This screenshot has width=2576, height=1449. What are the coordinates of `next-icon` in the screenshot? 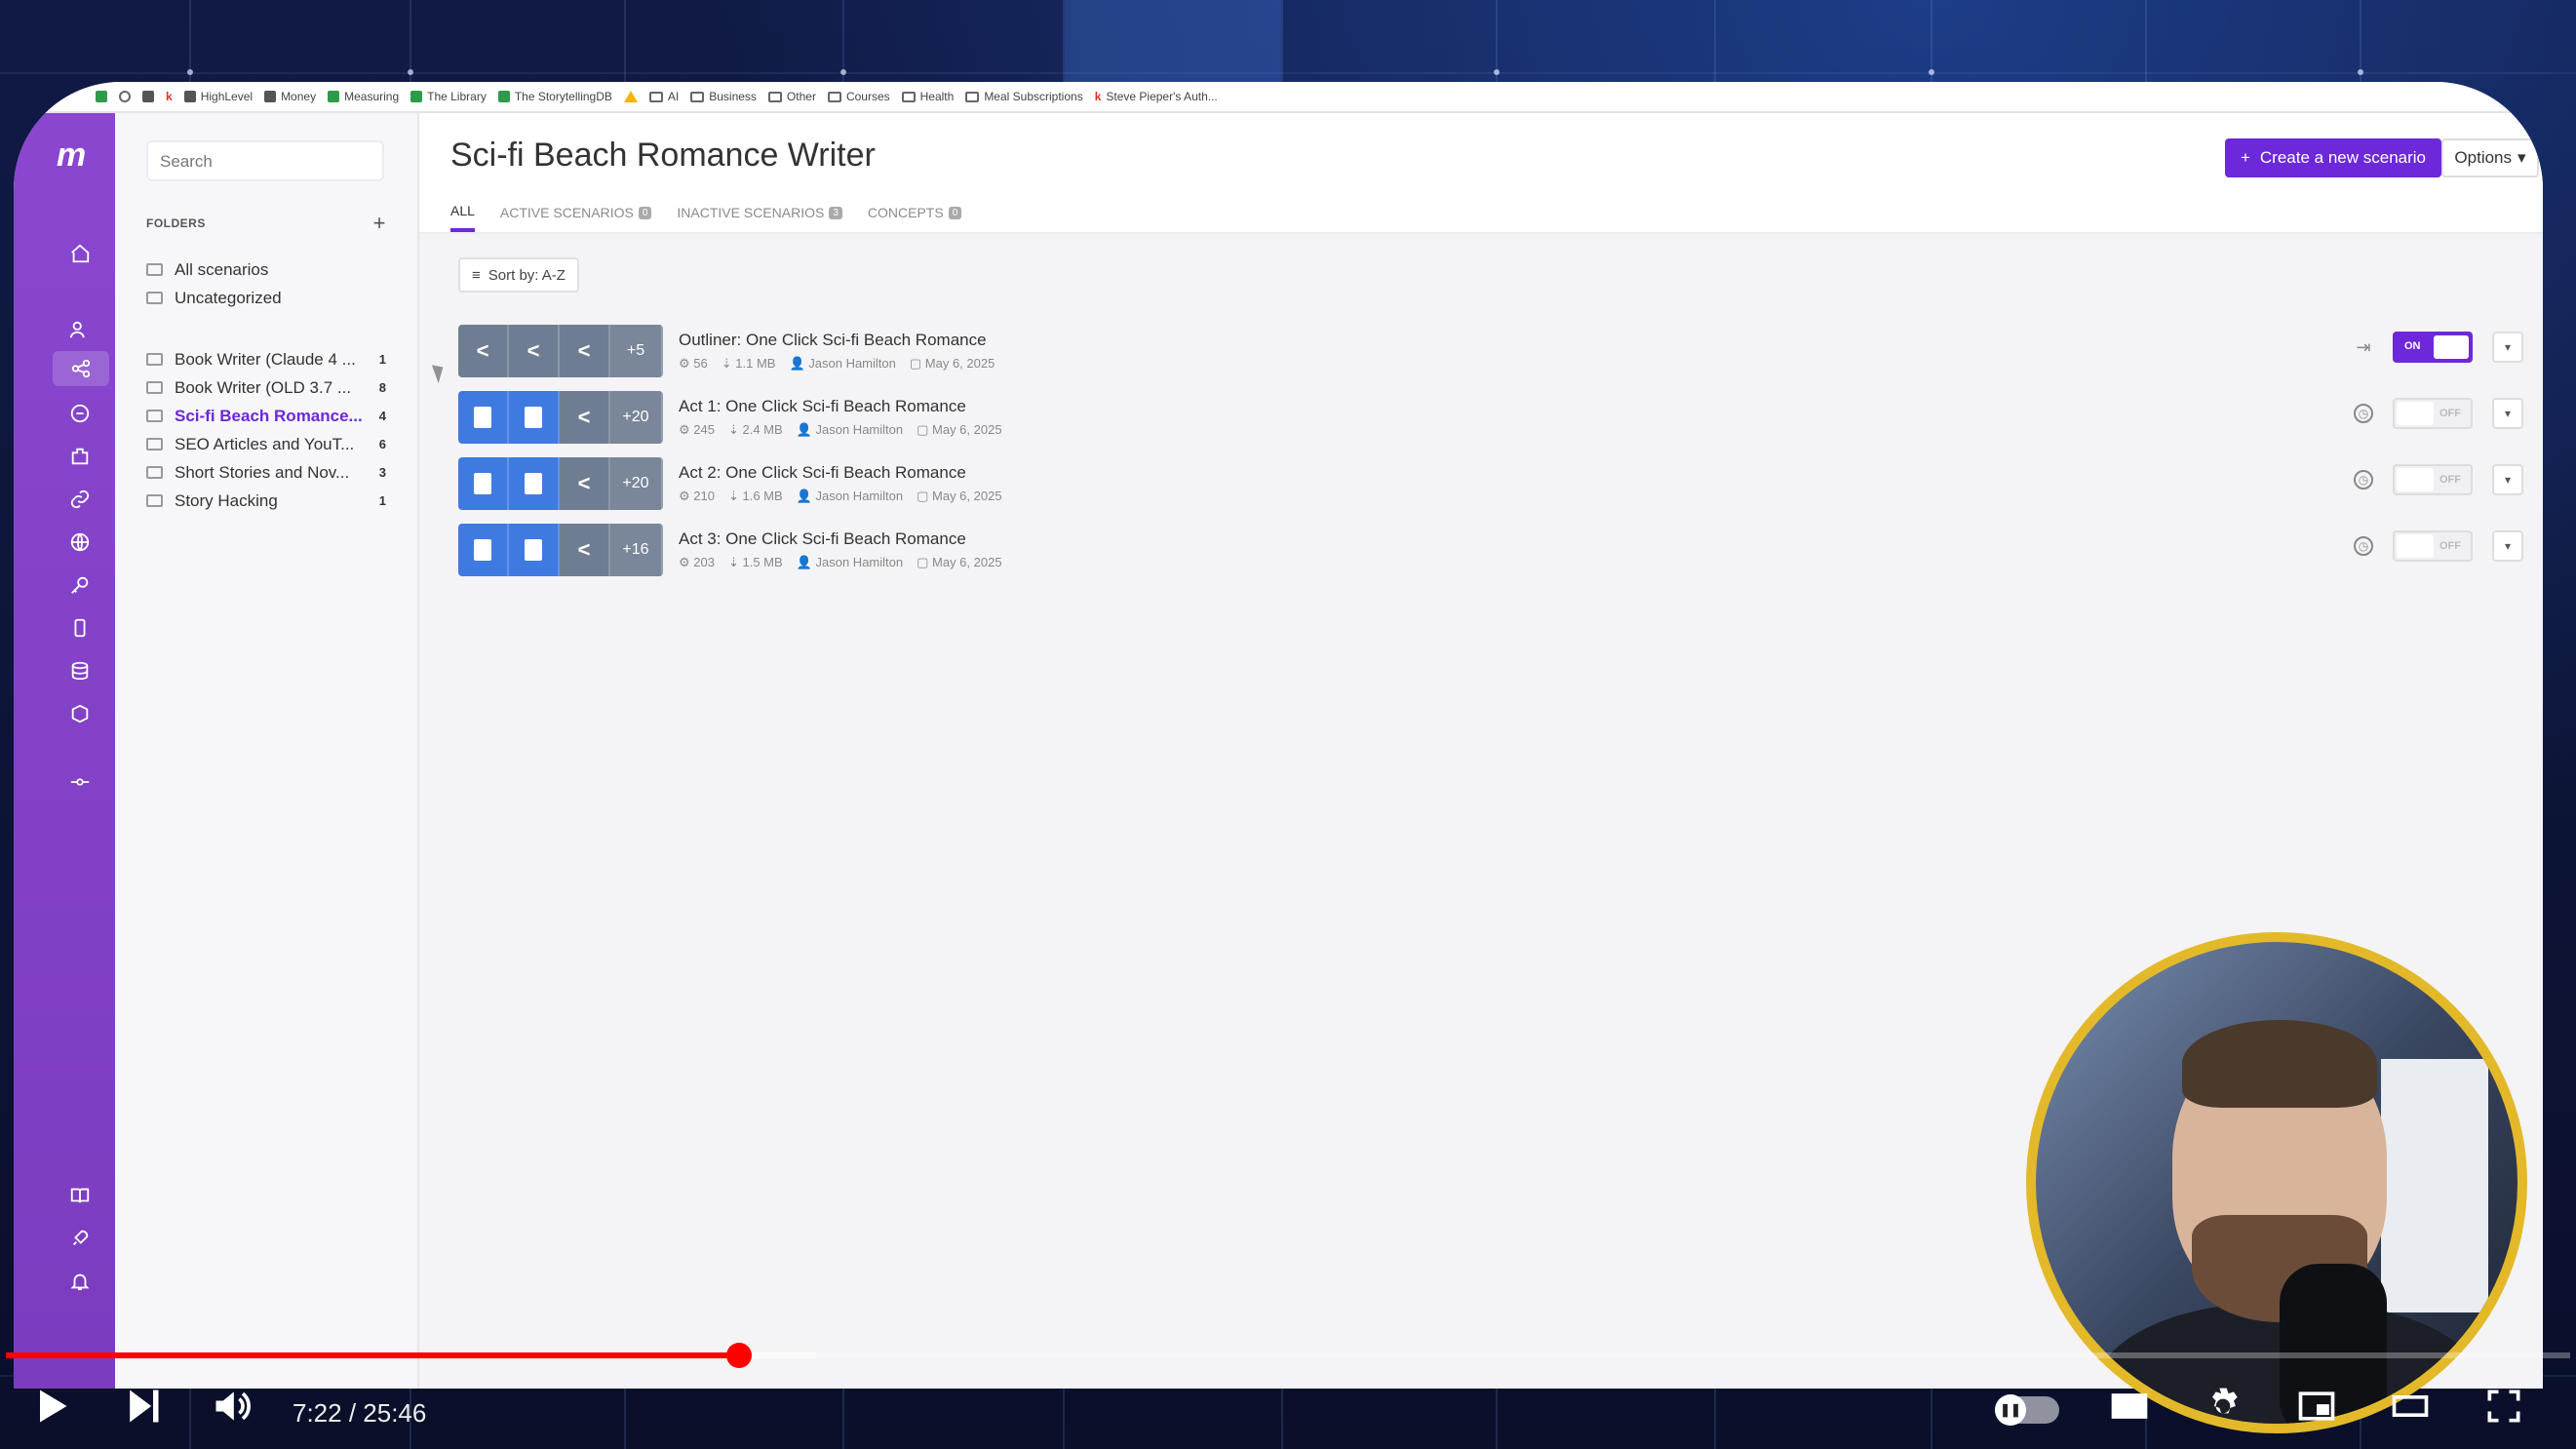 It's located at (142, 1406).